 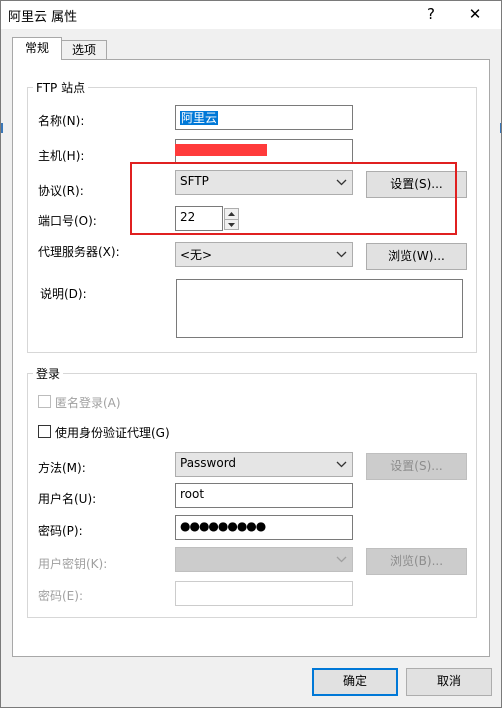 What do you see at coordinates (223, 526) in the screenshot?
I see `password-input-value: ●●●●●●●●●` at bounding box center [223, 526].